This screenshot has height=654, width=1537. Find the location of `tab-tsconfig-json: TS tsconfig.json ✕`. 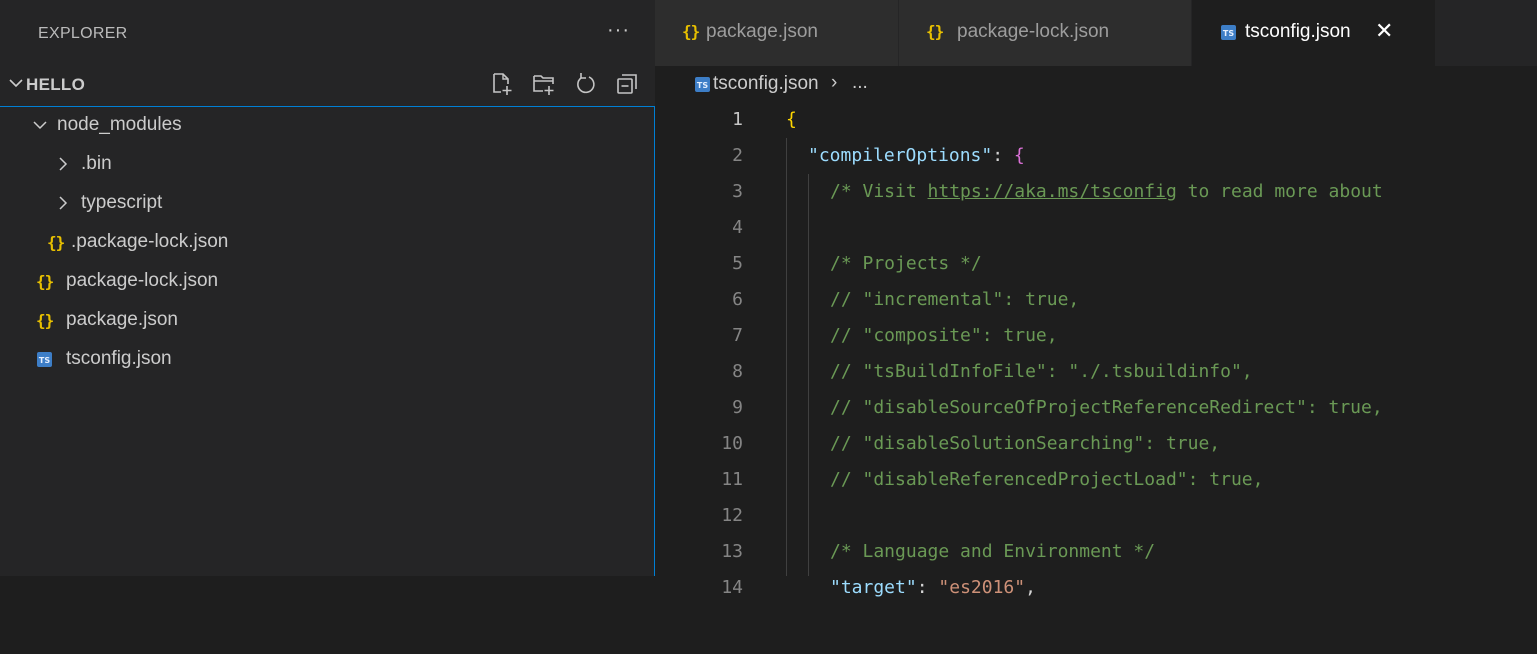

tab-tsconfig-json: TS tsconfig.json ✕ is located at coordinates (1313, 33).